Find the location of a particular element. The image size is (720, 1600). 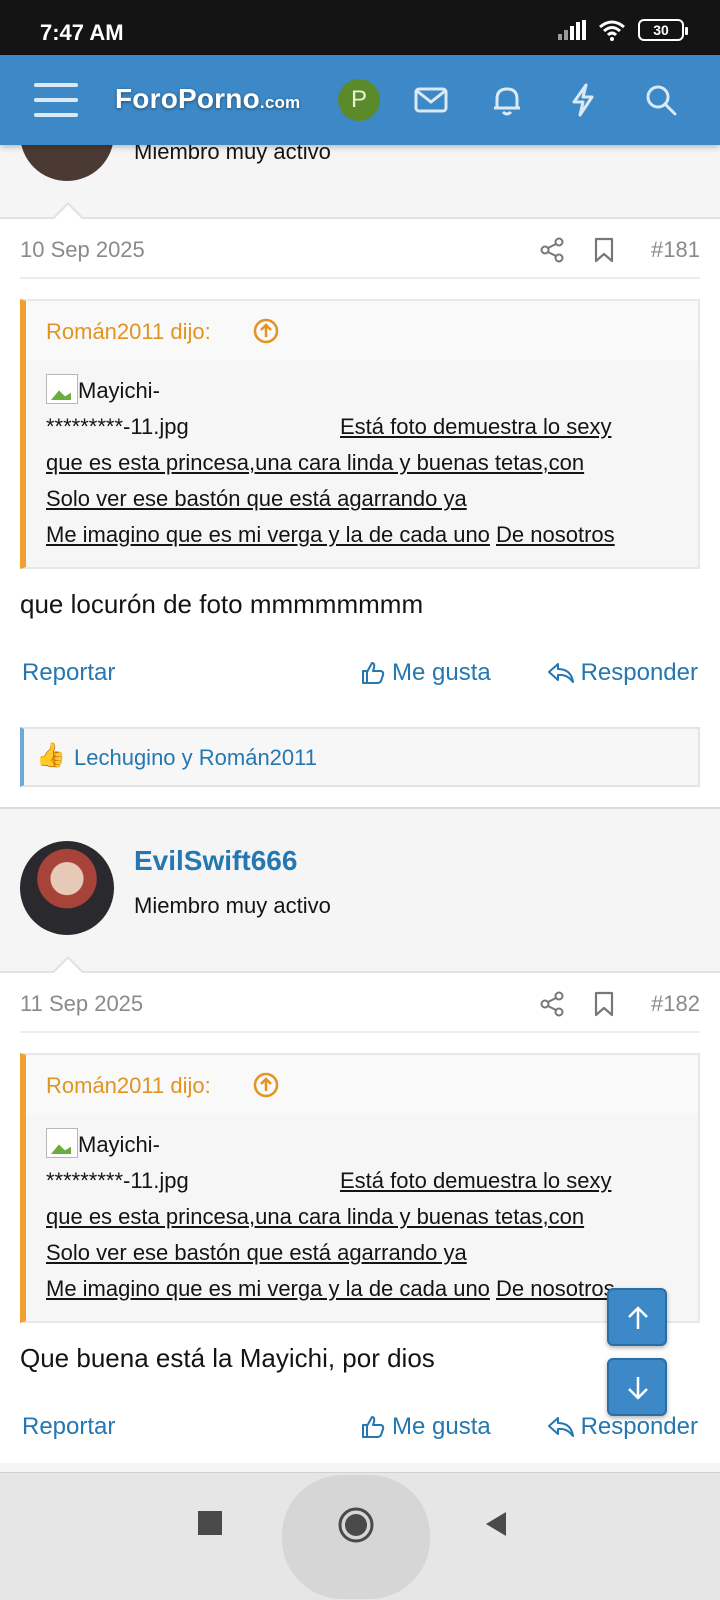

reaction-users: Lechugino y Román2011 is located at coordinates (195, 758).